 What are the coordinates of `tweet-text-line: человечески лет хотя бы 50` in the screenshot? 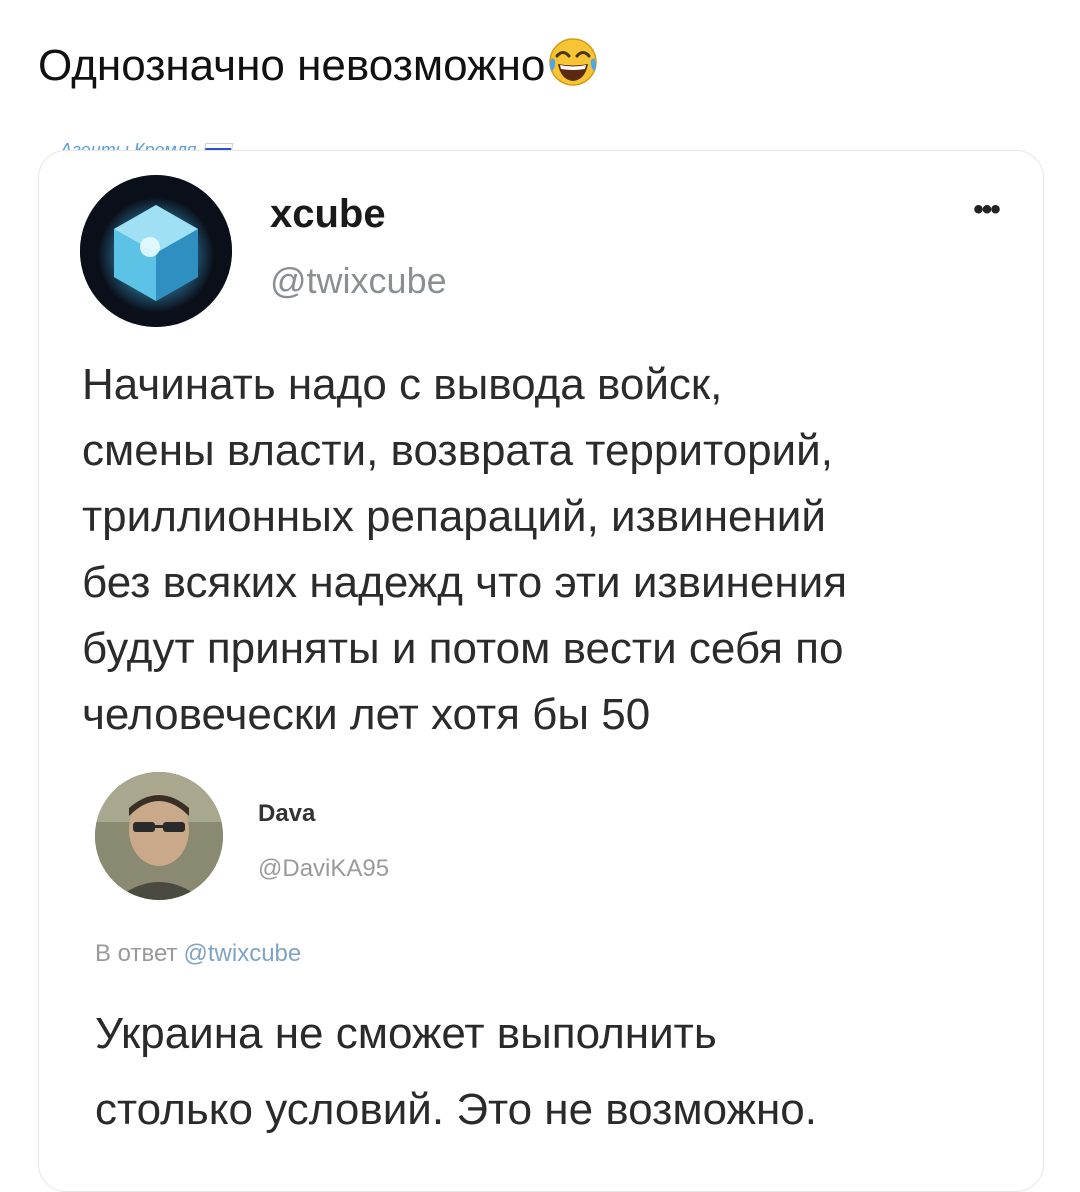 It's located at (366, 714).